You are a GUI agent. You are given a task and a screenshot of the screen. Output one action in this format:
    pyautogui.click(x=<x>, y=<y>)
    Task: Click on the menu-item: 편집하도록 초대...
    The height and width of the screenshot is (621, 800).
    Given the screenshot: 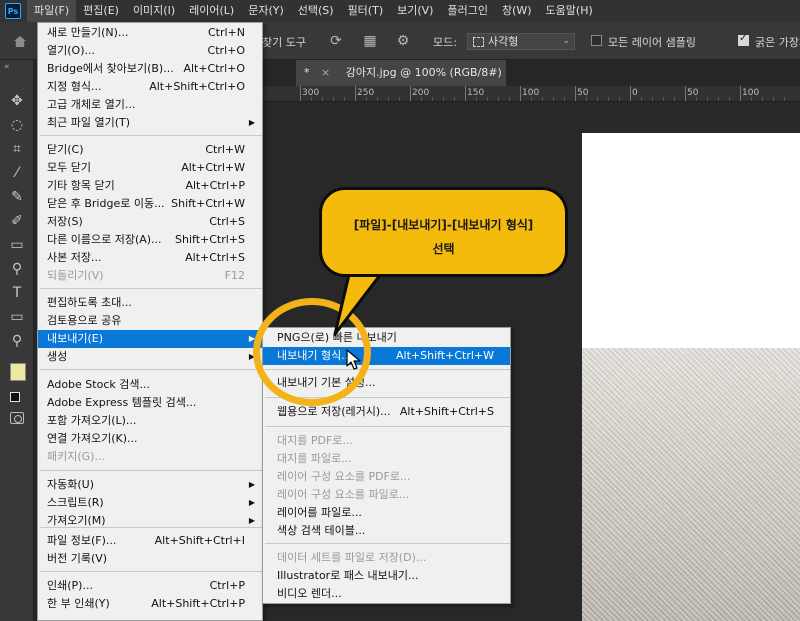 What is the action you would take?
    pyautogui.click(x=150, y=303)
    